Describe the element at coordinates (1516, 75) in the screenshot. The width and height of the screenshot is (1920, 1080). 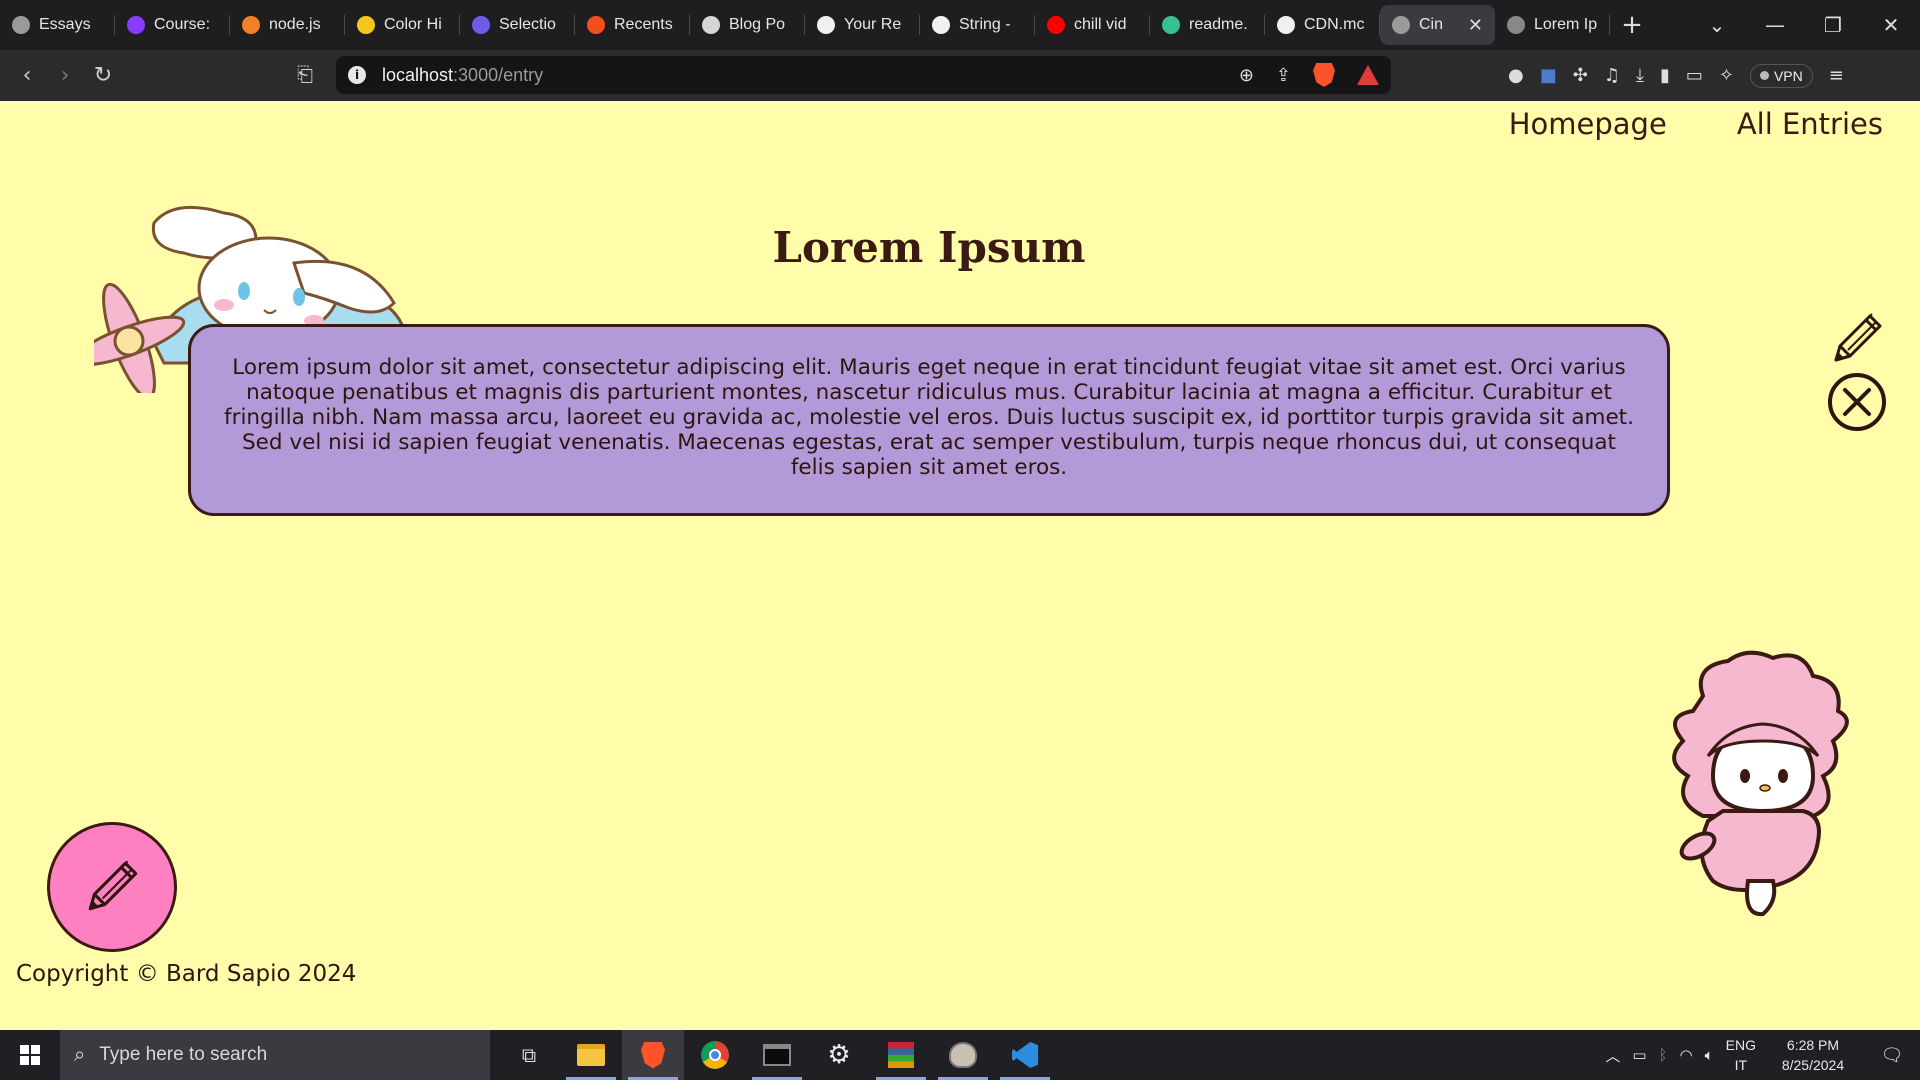
I see `grammarly-icon: ●` at that location.